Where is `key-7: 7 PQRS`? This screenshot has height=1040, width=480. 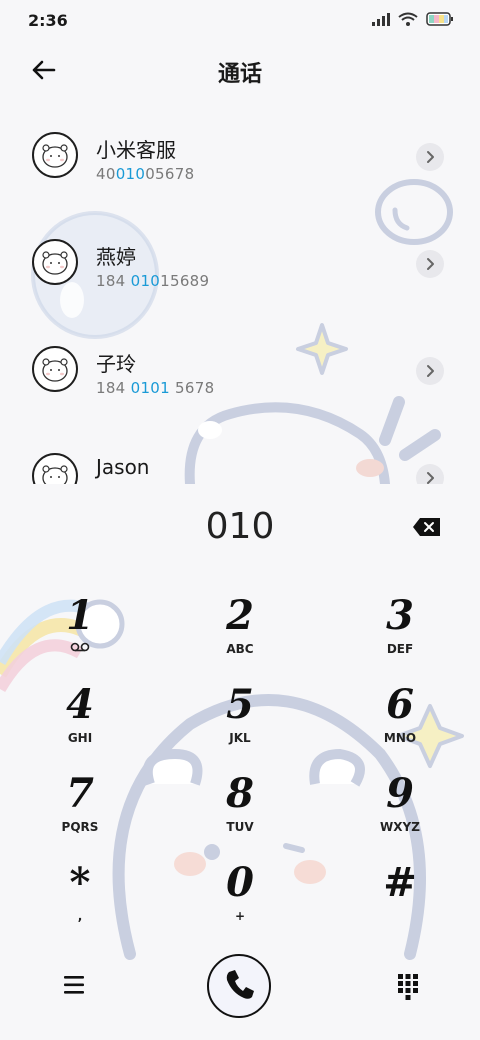
key-7: 7 PQRS is located at coordinates (80, 812).